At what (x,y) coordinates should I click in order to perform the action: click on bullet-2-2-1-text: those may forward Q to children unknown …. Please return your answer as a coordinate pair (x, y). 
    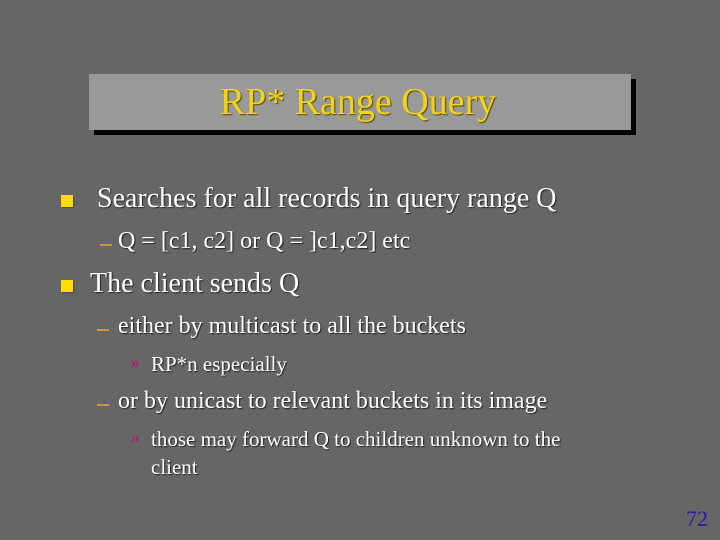
    Looking at the image, I should click on (356, 439).